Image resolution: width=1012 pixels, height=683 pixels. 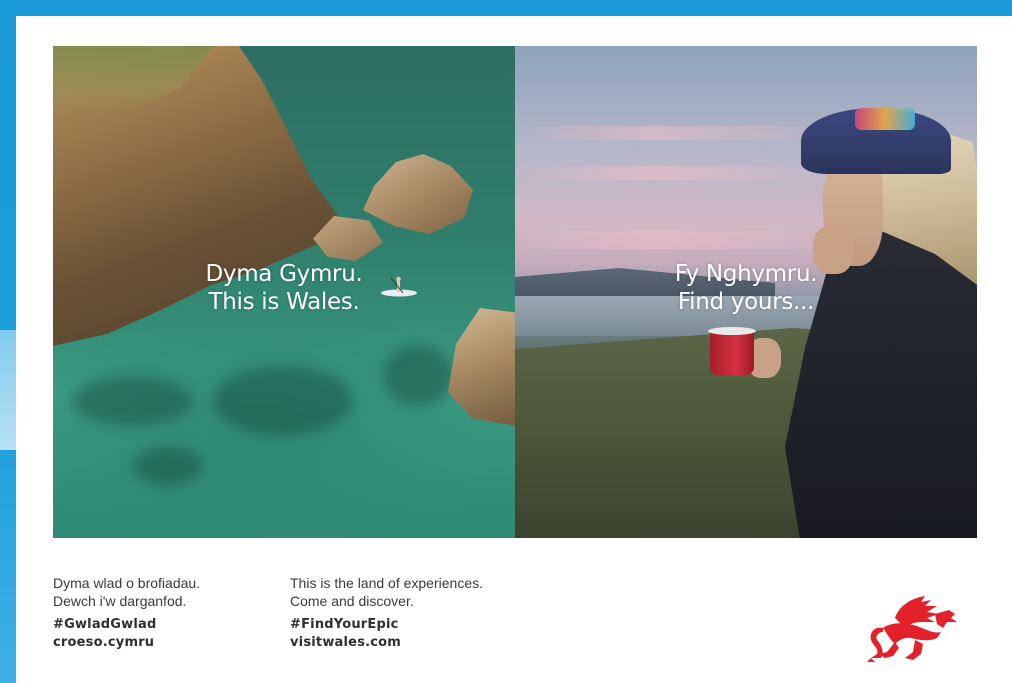 I want to click on english-tags: #FindYourEpic visitwales.com, so click(x=345, y=634).